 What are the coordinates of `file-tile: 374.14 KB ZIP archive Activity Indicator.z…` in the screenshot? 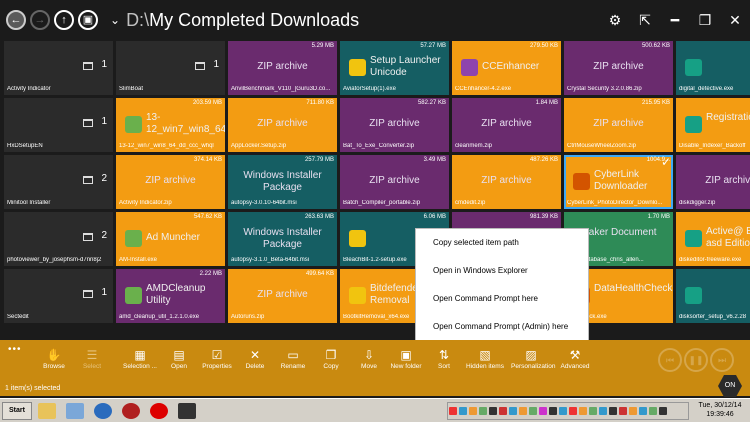 It's located at (170, 182).